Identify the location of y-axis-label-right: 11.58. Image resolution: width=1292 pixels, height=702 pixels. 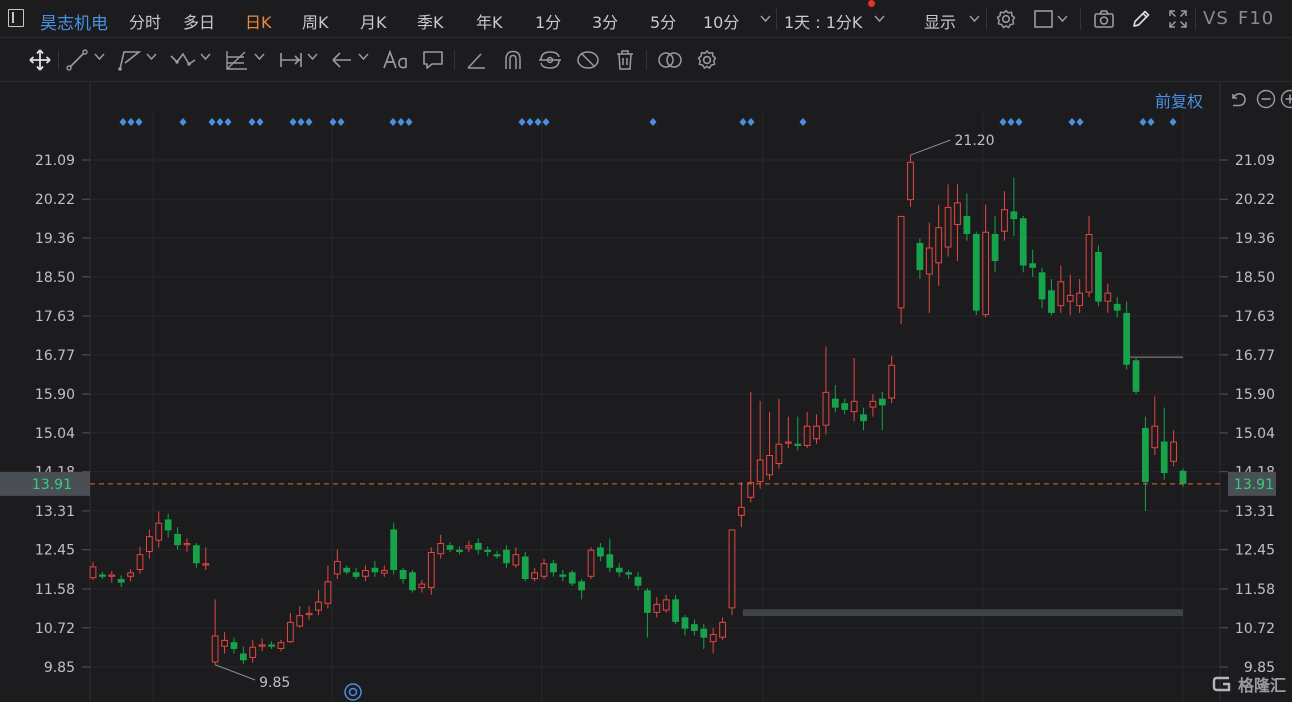
(1255, 590).